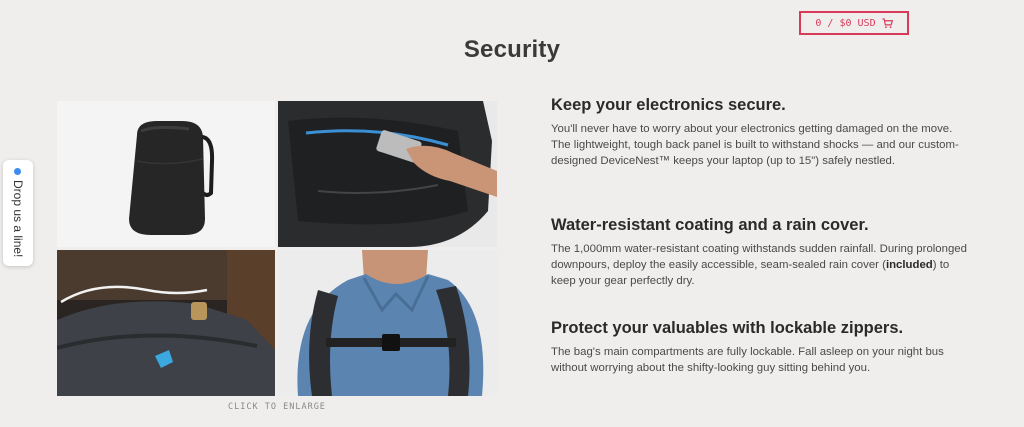 The width and height of the screenshot is (1024, 427). Describe the element at coordinates (387, 174) in the screenshot. I see `laptop-compartment-photo` at that location.